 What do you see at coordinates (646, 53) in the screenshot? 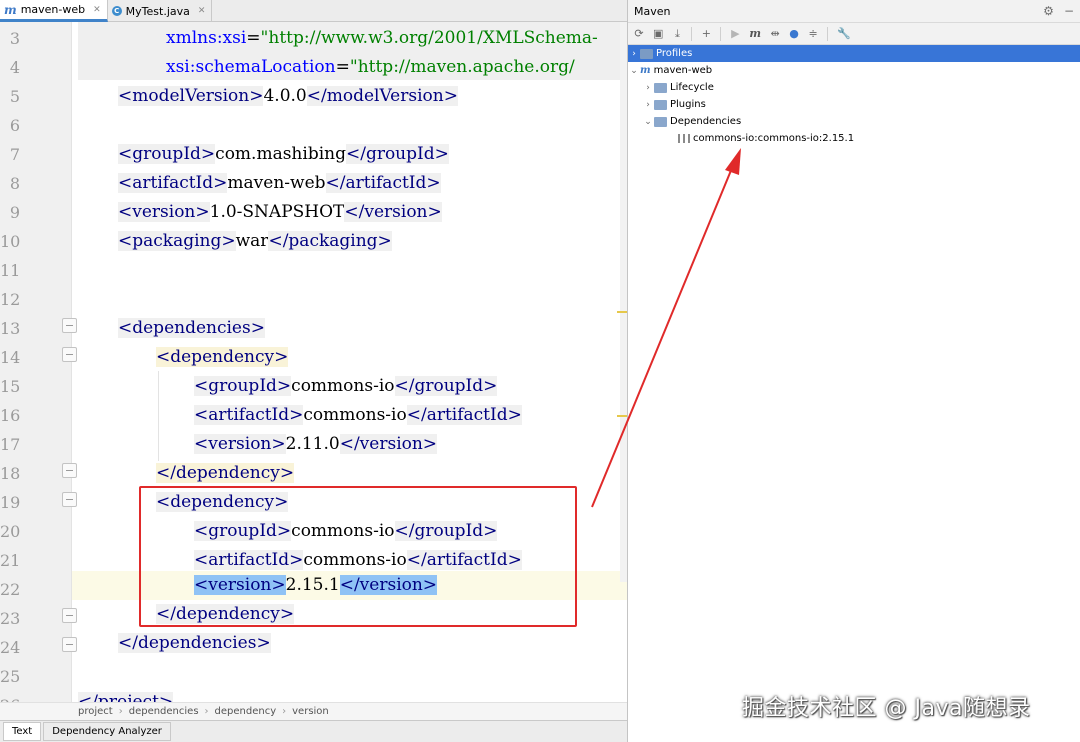
I see `folder-icon` at bounding box center [646, 53].